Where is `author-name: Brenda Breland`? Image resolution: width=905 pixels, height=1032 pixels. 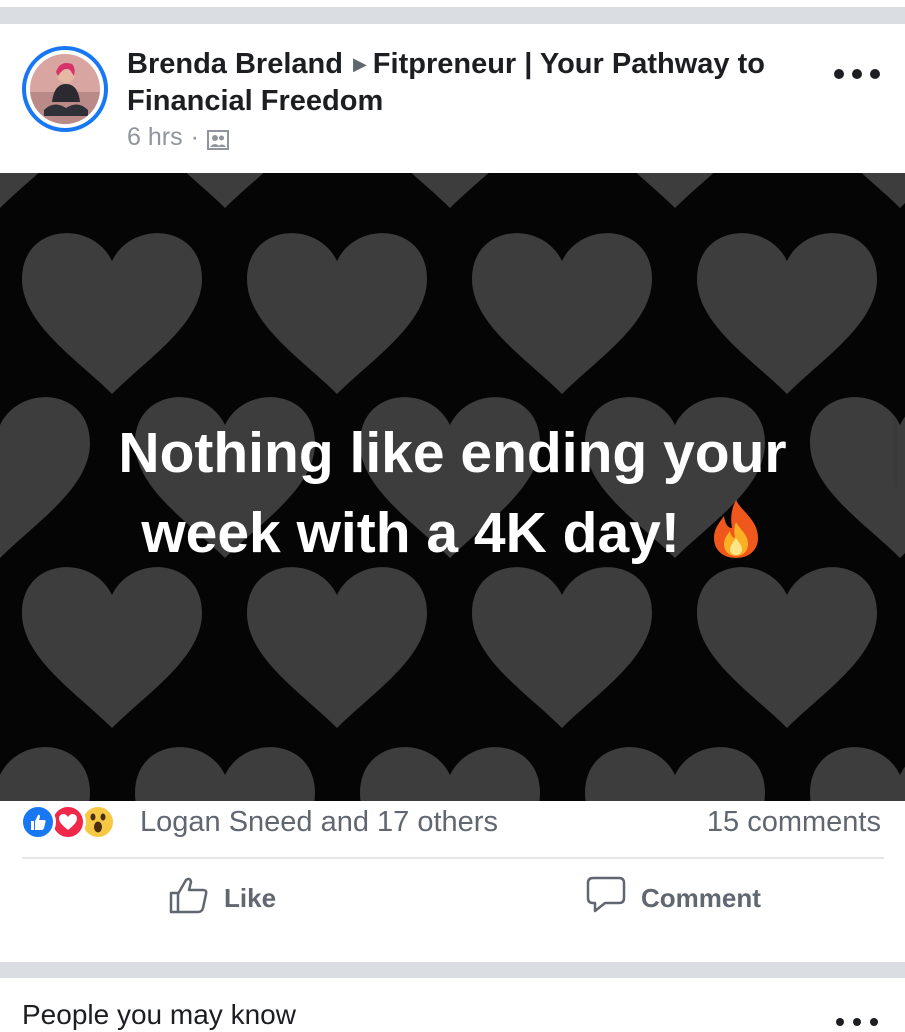 author-name: Brenda Breland is located at coordinates (235, 64).